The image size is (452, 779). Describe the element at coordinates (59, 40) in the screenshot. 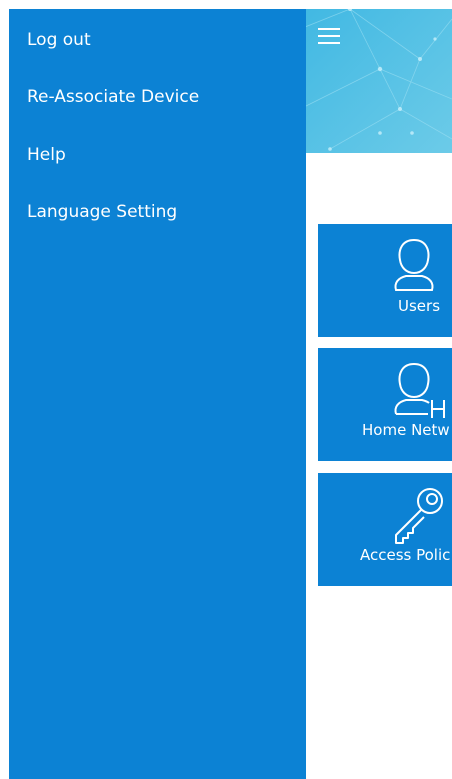

I see `drawer-item-log-out: Log out` at that location.